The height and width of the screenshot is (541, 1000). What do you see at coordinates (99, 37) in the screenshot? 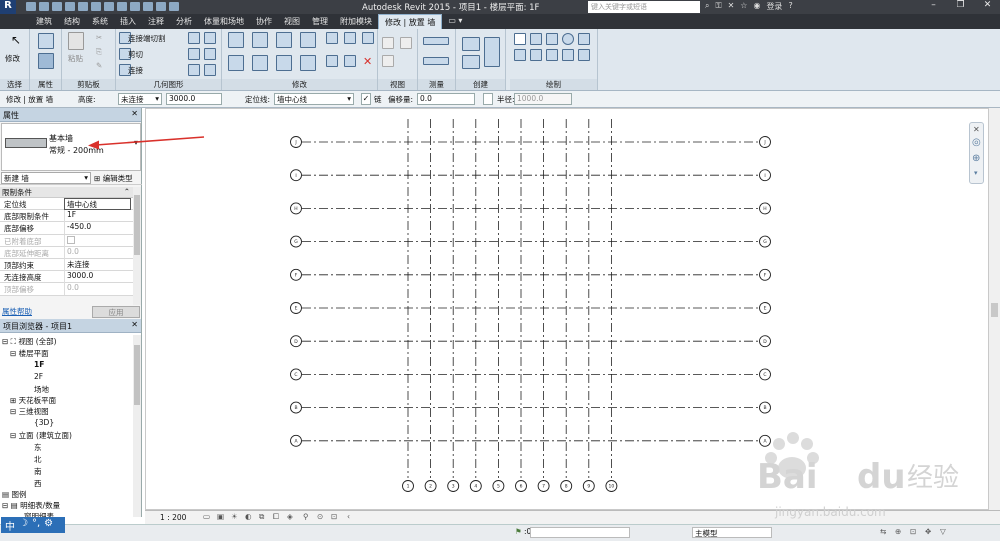
I see `cut-clip-icon: ✂` at bounding box center [99, 37].